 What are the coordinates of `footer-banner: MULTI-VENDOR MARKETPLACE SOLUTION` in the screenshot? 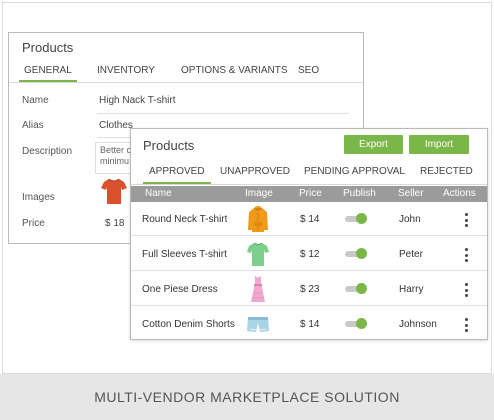 It's located at (247, 397).